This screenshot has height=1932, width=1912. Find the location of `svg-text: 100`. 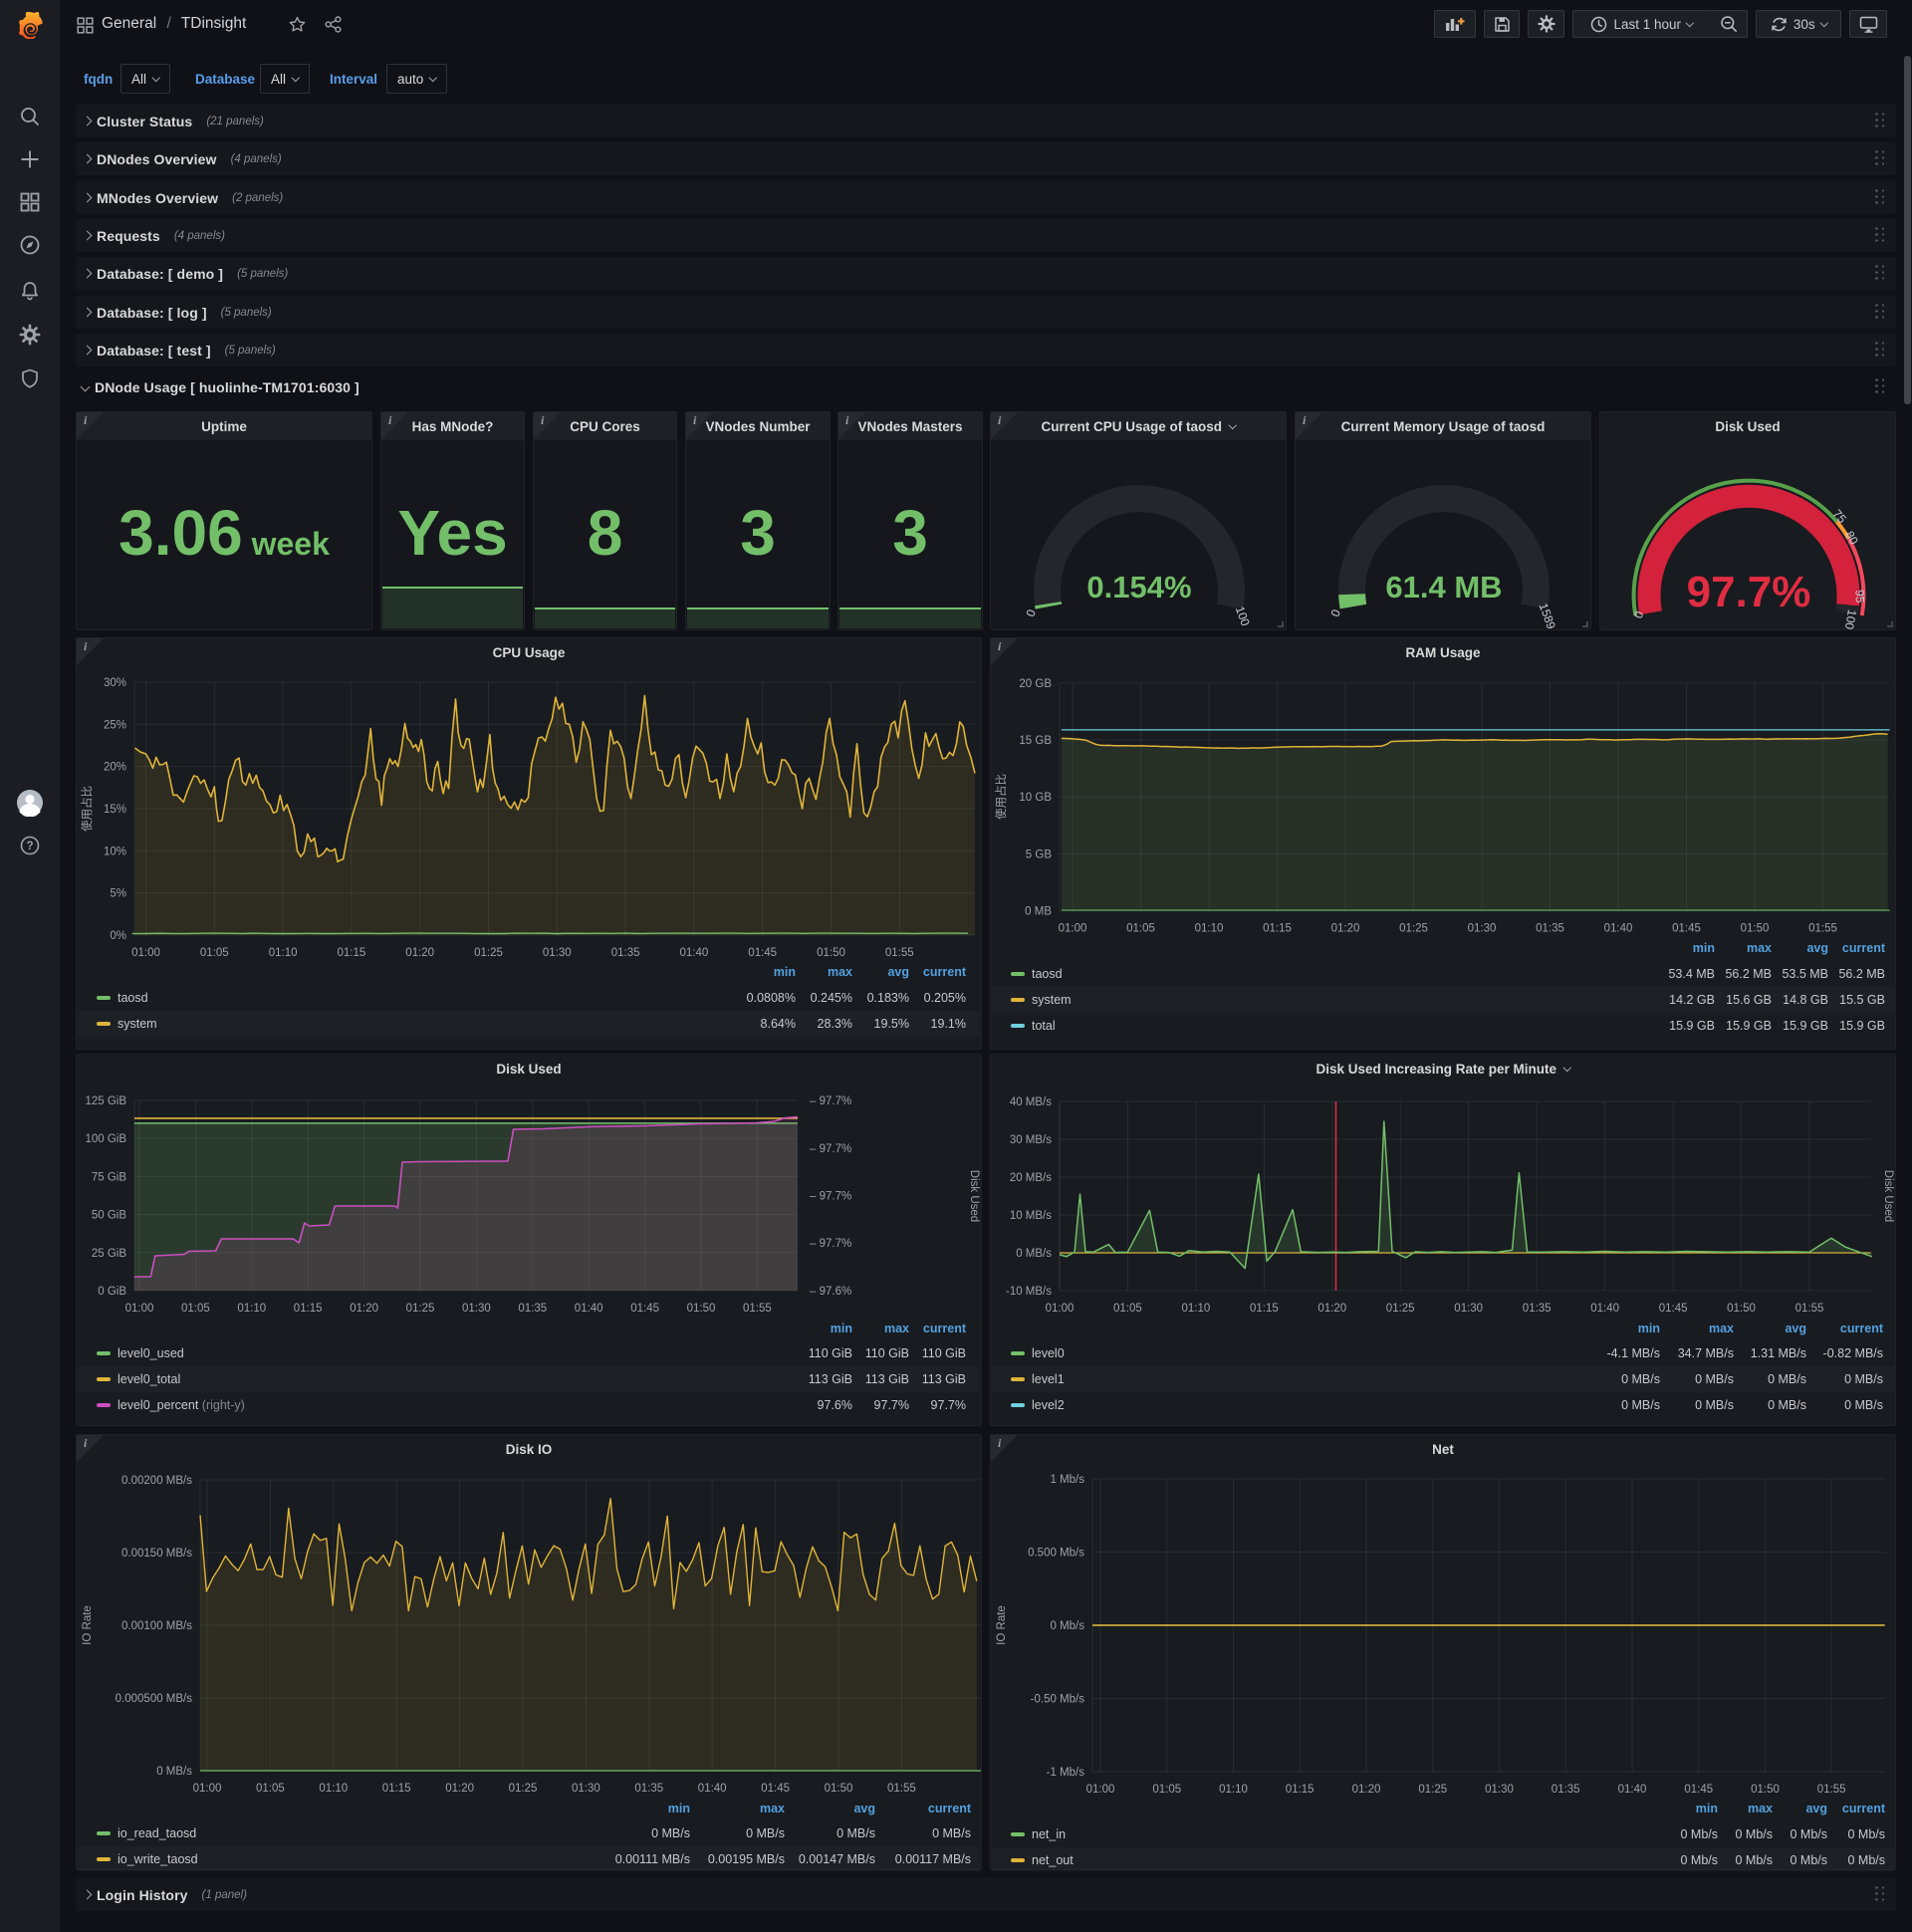

svg-text: 100 is located at coordinates (1243, 616).